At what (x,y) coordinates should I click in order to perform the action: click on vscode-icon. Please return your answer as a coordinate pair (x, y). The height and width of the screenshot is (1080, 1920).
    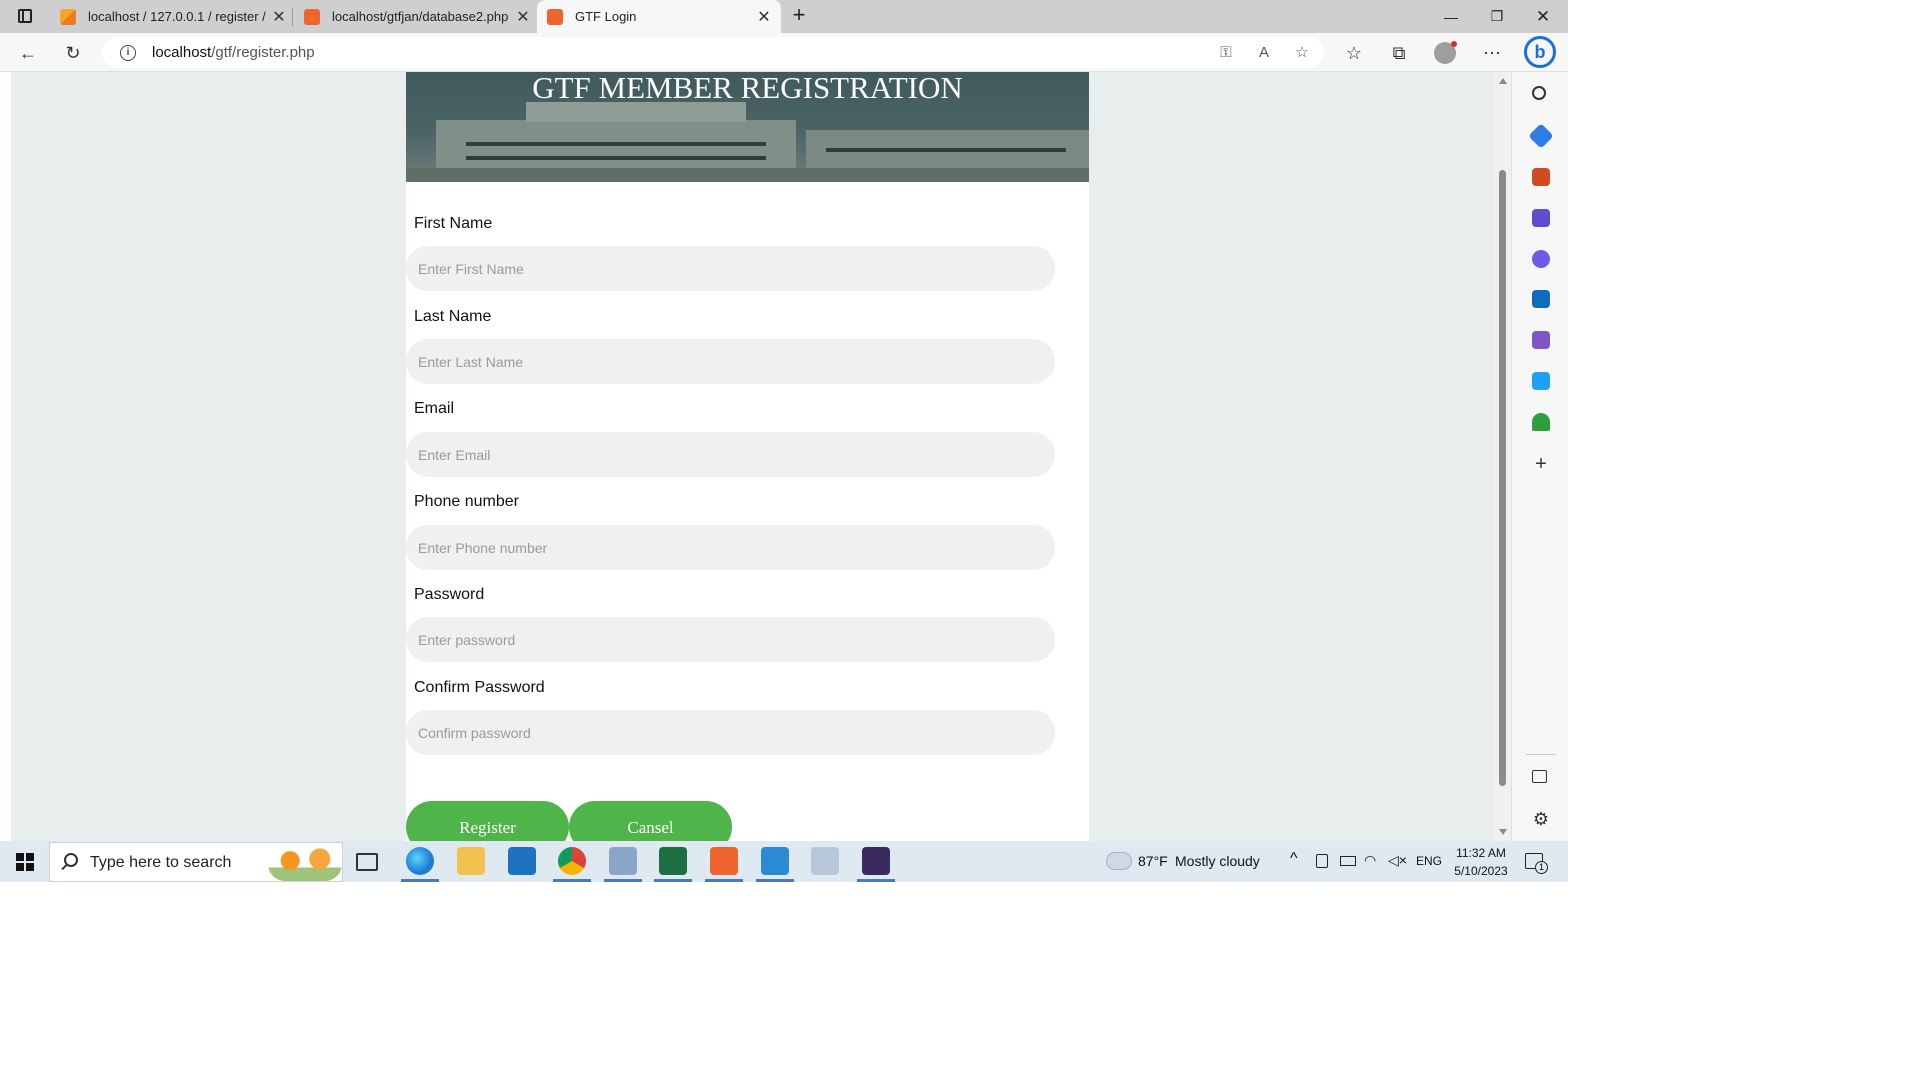
    Looking at the image, I should click on (775, 861).